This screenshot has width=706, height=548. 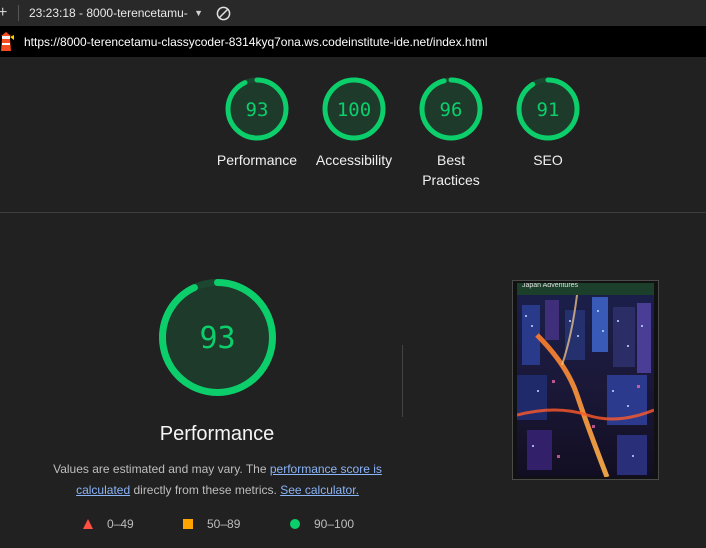 I want to click on gauge-best-practices: 96 Best Practices, so click(x=451, y=133).